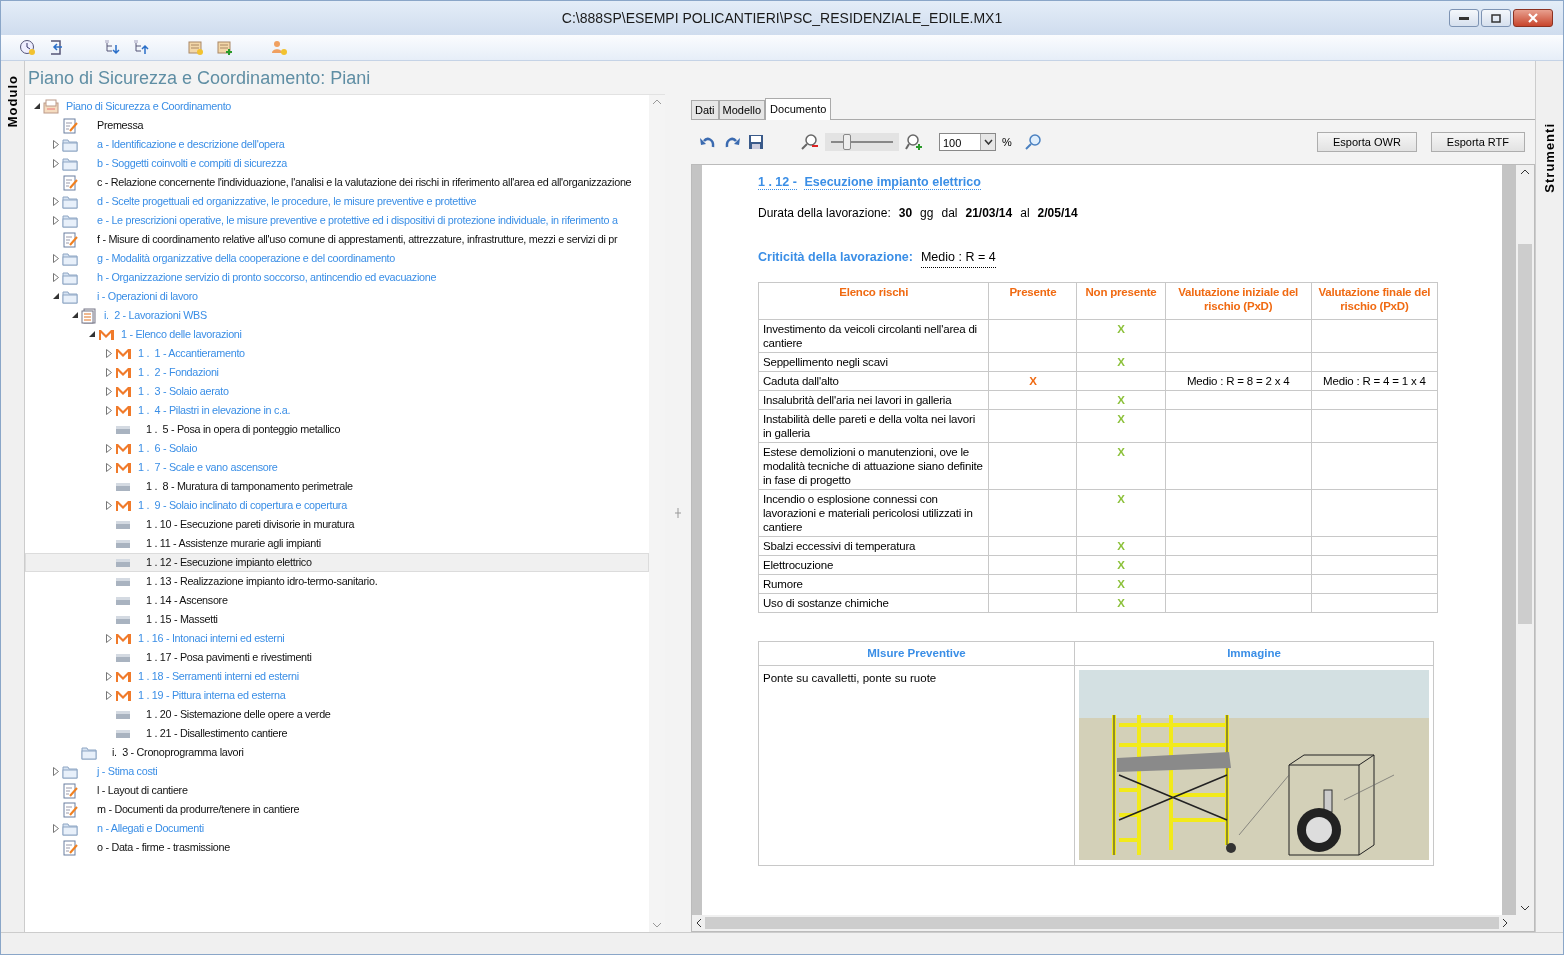 This screenshot has height=955, width=1564. What do you see at coordinates (1525, 171) in the screenshot?
I see `scroll-up-icon` at bounding box center [1525, 171].